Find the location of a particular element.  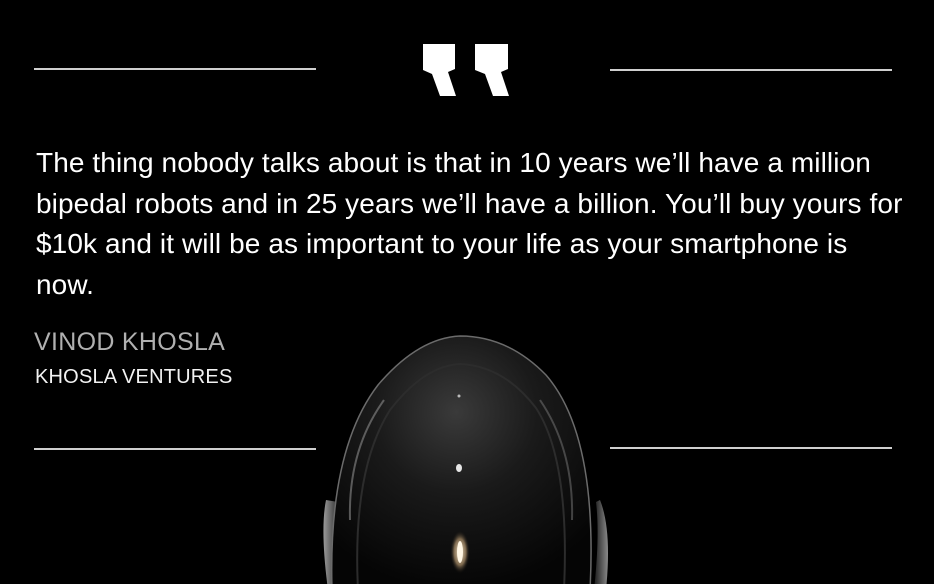

divider-top-left is located at coordinates (175, 69).